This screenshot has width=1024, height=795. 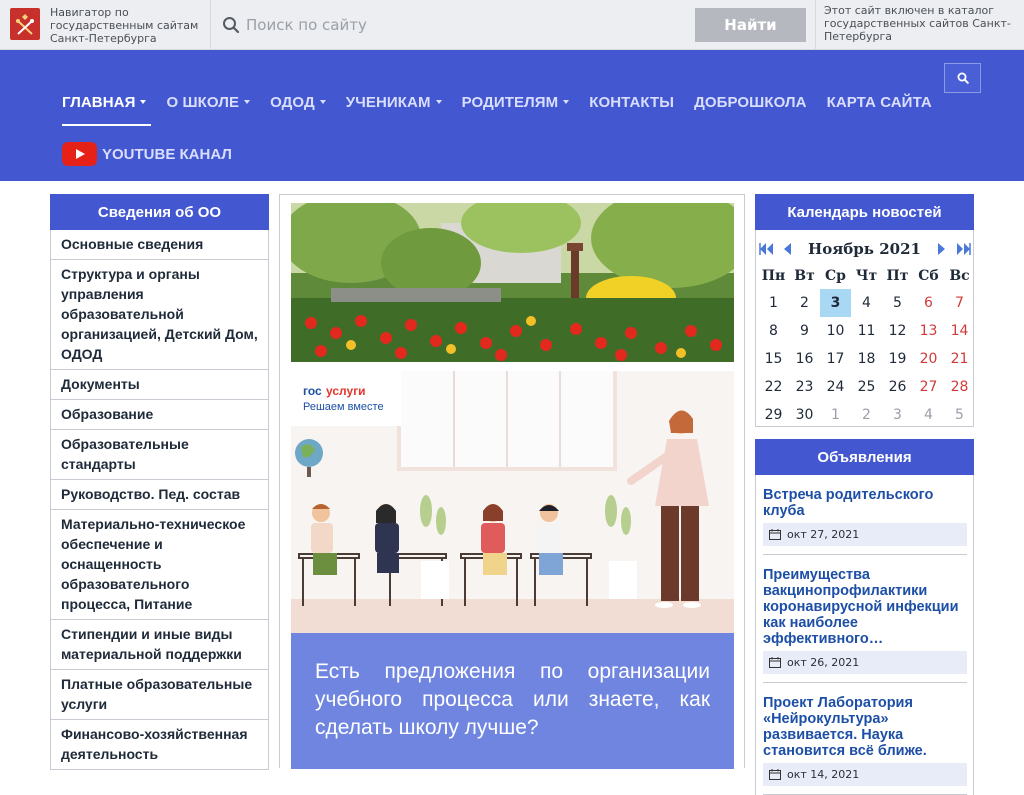 What do you see at coordinates (159, 495) in the screenshot?
I see `sidebar-item-staff: Руководство. Пед. состав` at bounding box center [159, 495].